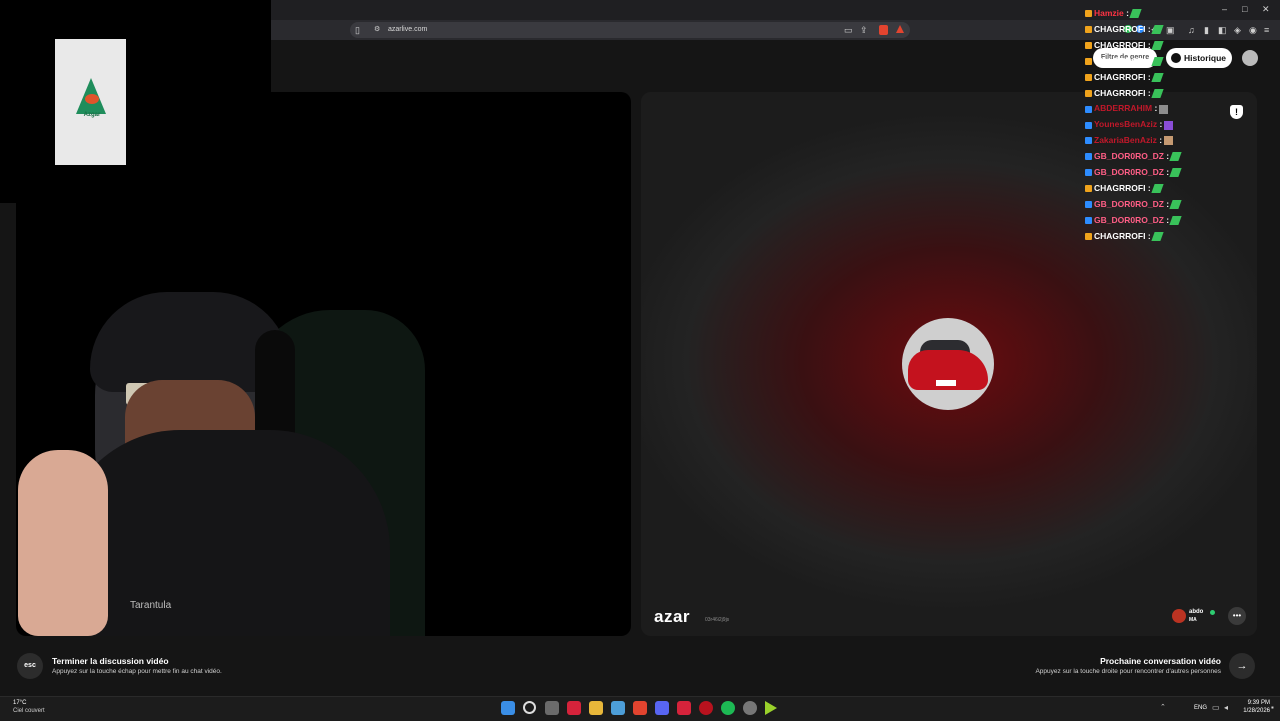  What do you see at coordinates (1237, 616) in the screenshot?
I see `chat-bubble-button: •••` at bounding box center [1237, 616].